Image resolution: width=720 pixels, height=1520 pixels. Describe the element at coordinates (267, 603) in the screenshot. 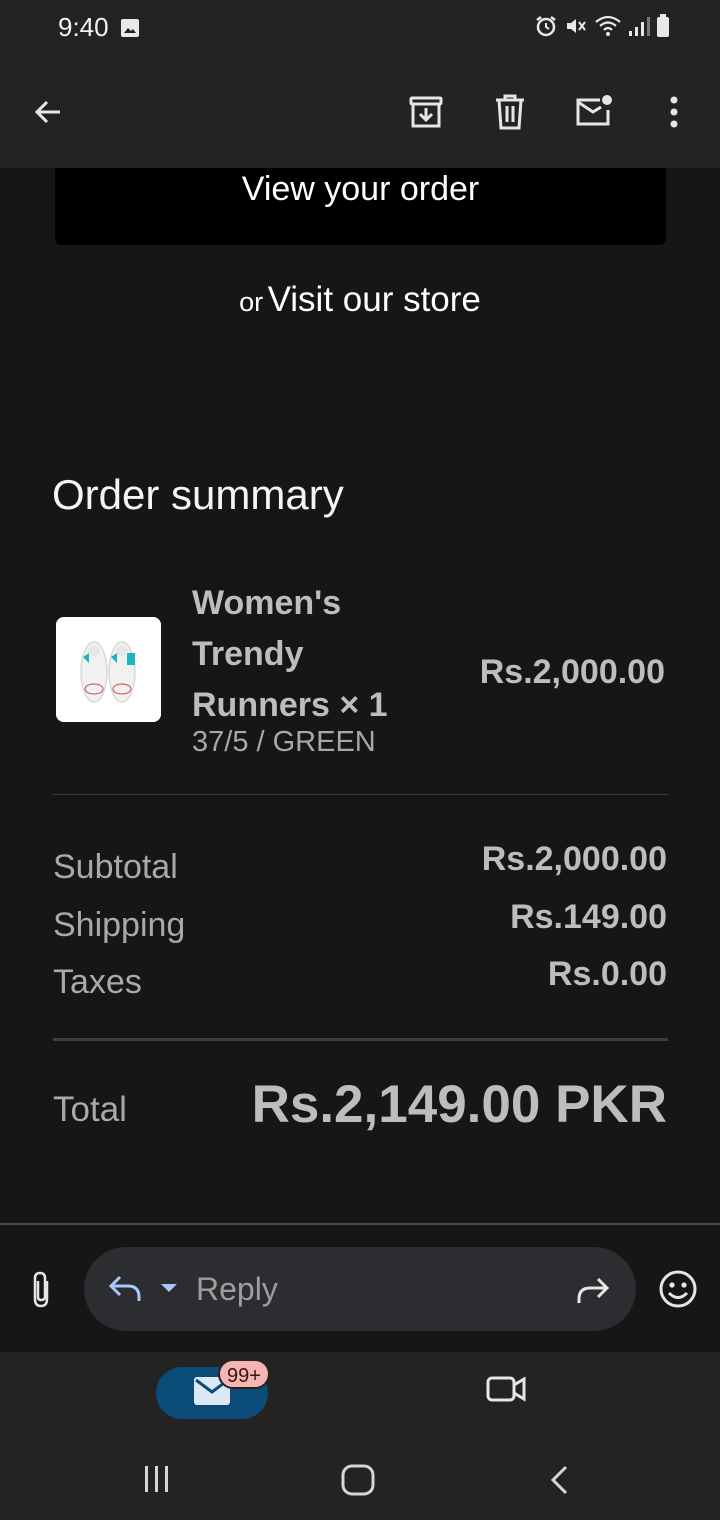

I see `product-name-line: Women's` at that location.